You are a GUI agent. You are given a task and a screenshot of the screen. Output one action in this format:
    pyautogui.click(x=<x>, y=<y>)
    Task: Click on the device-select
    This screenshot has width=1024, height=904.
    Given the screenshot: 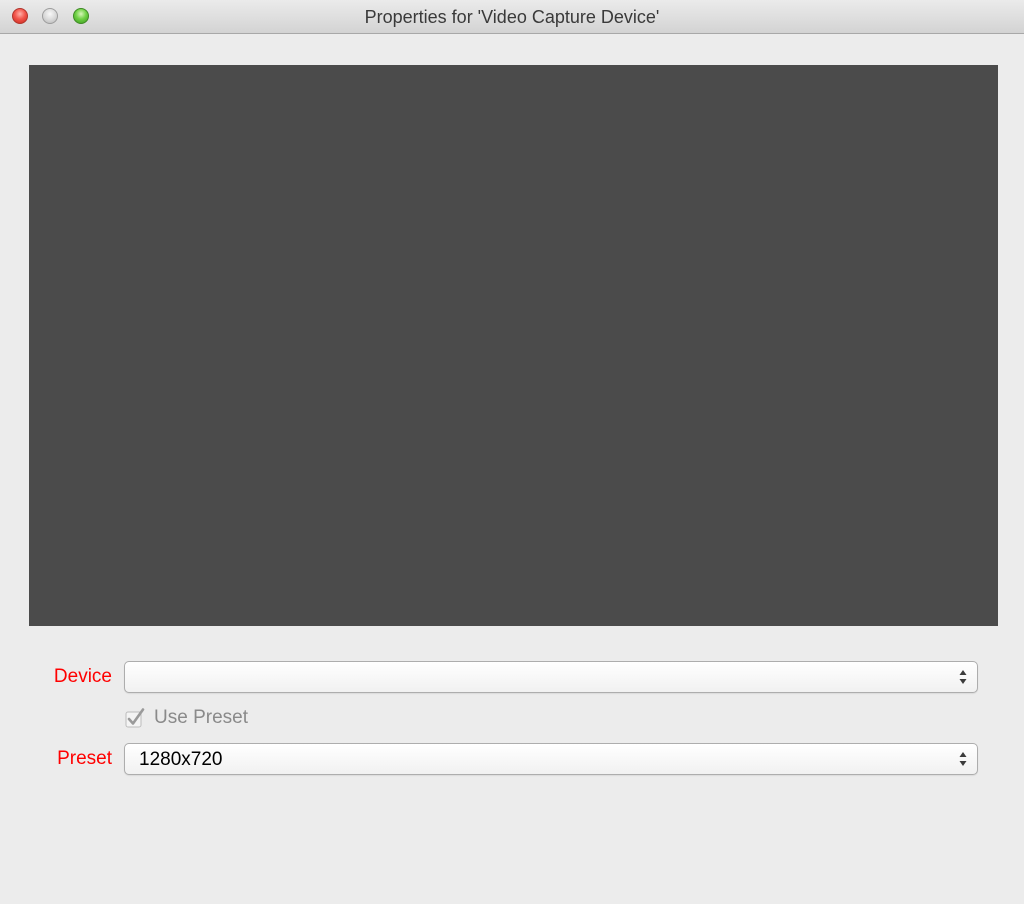 What is the action you would take?
    pyautogui.click(x=551, y=677)
    